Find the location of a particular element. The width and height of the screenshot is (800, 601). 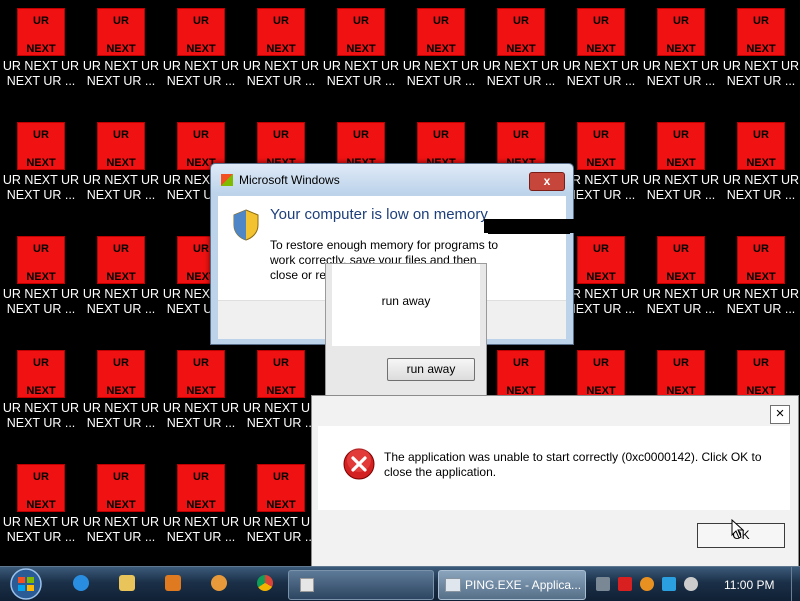

windows-logo-icon is located at coordinates (227, 180).